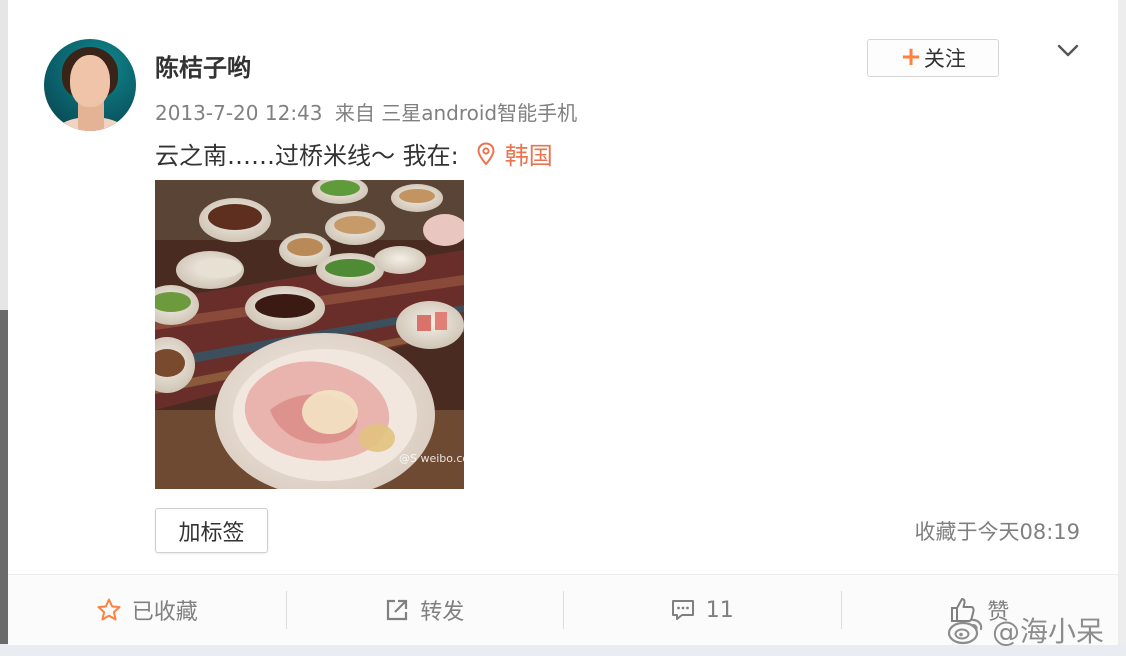 This screenshot has height=656, width=1126. I want to click on follow-button: + 关注, so click(933, 58).